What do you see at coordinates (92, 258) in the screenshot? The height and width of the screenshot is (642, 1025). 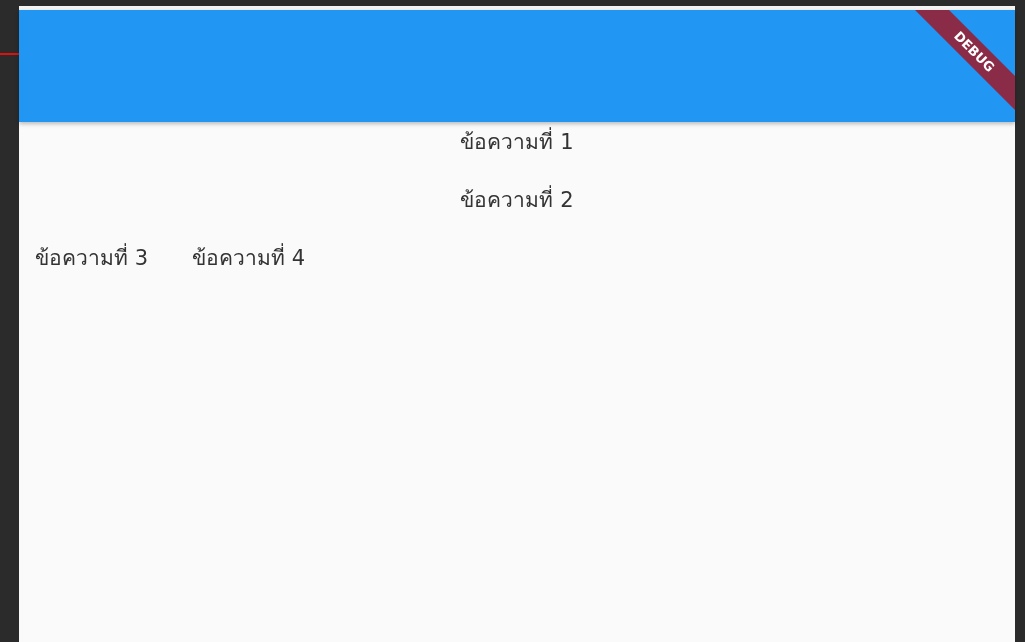 I see `text-label: ข้อความที่ 3` at bounding box center [92, 258].